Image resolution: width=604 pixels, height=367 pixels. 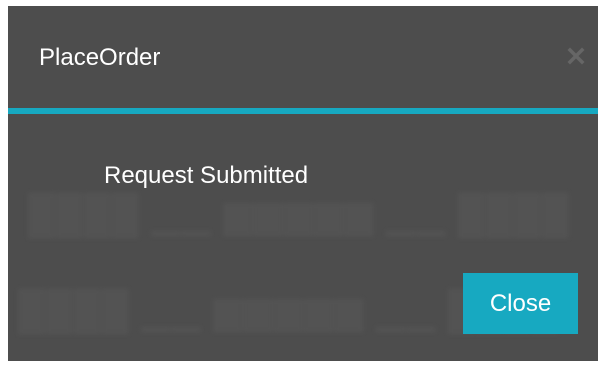 I want to click on status-message: Request Submitted, so click(x=206, y=175).